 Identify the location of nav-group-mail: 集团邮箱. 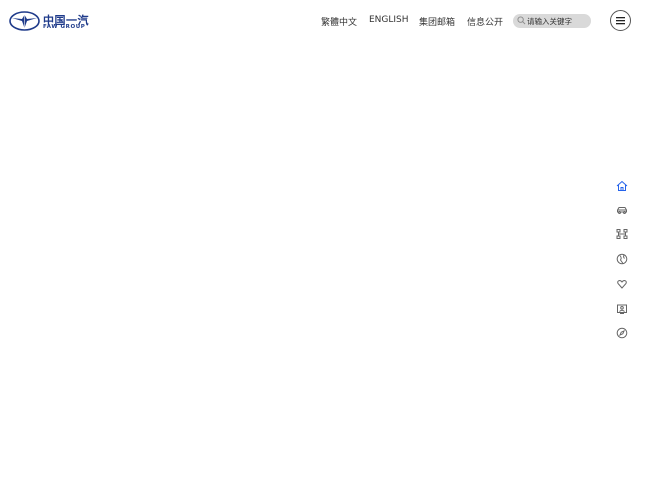
(437, 21).